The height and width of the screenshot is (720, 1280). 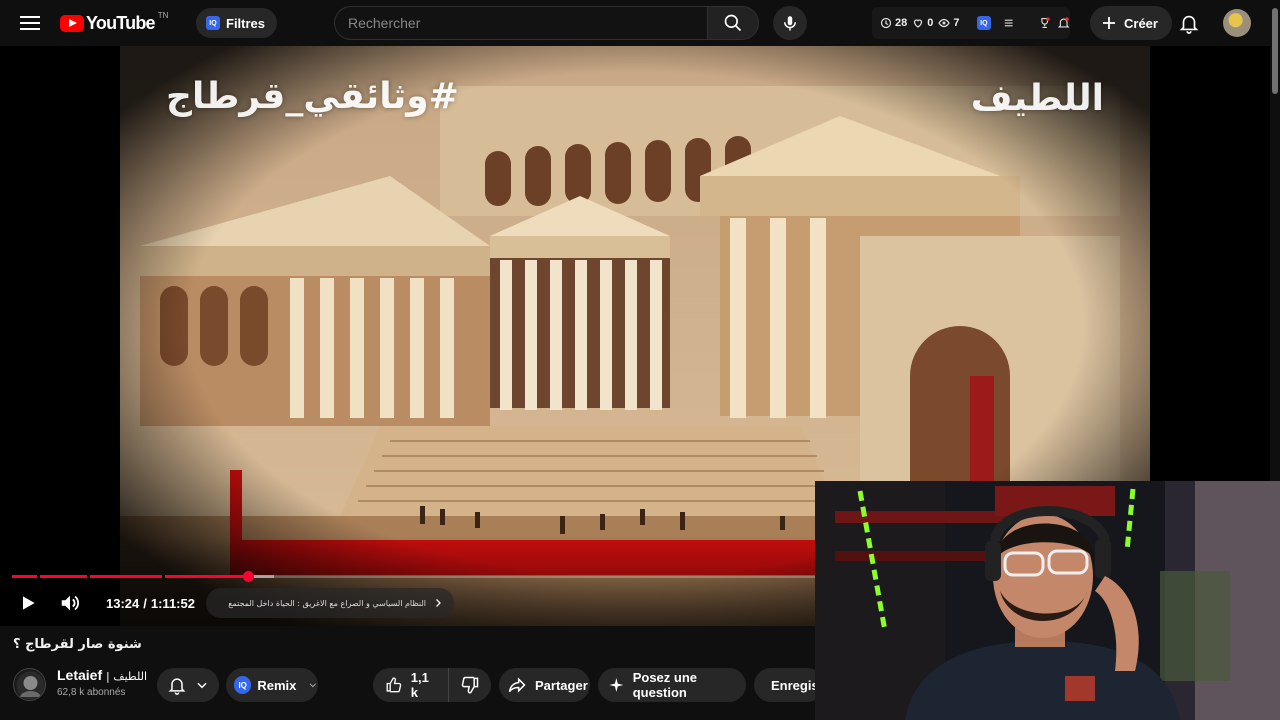 I want to click on remix-label: Remix, so click(x=277, y=685).